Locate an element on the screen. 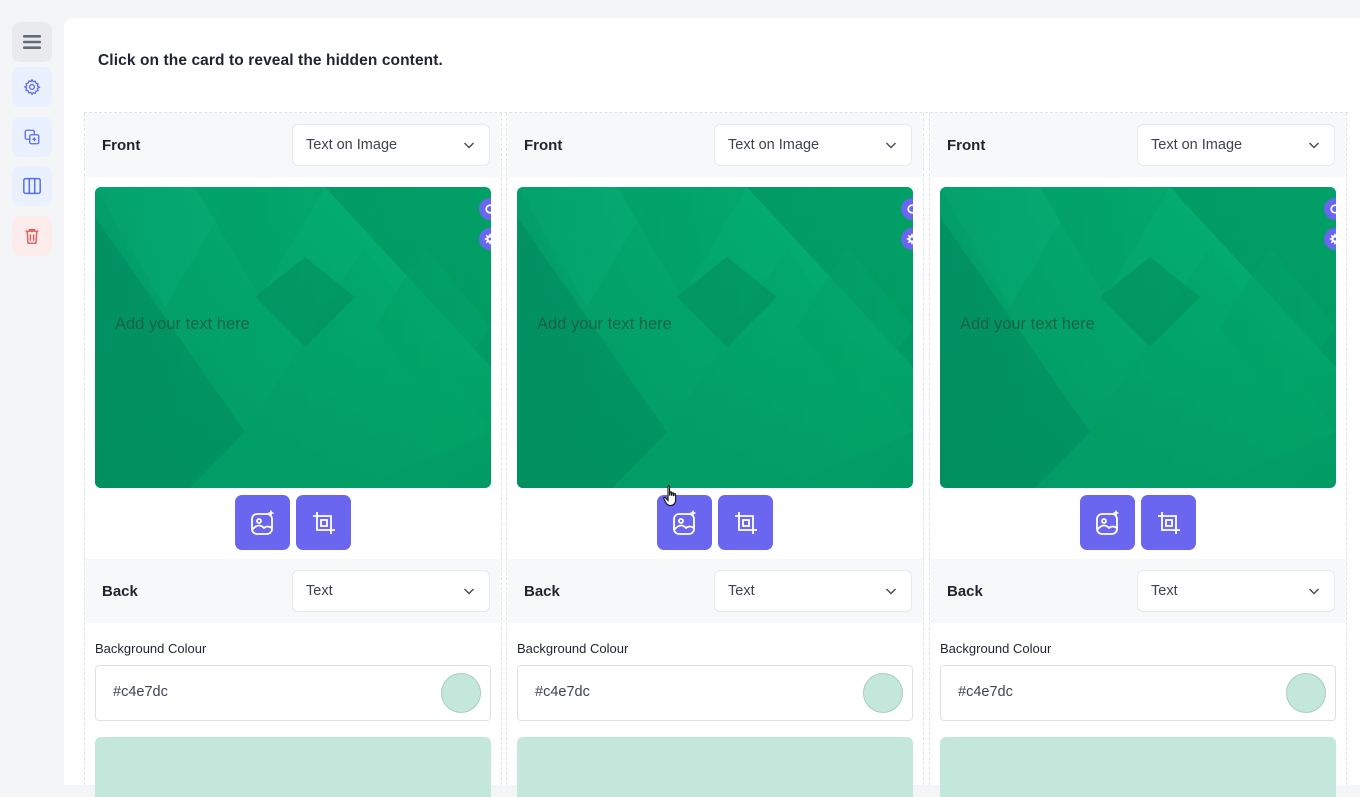  columns-button is located at coordinates (32, 186).